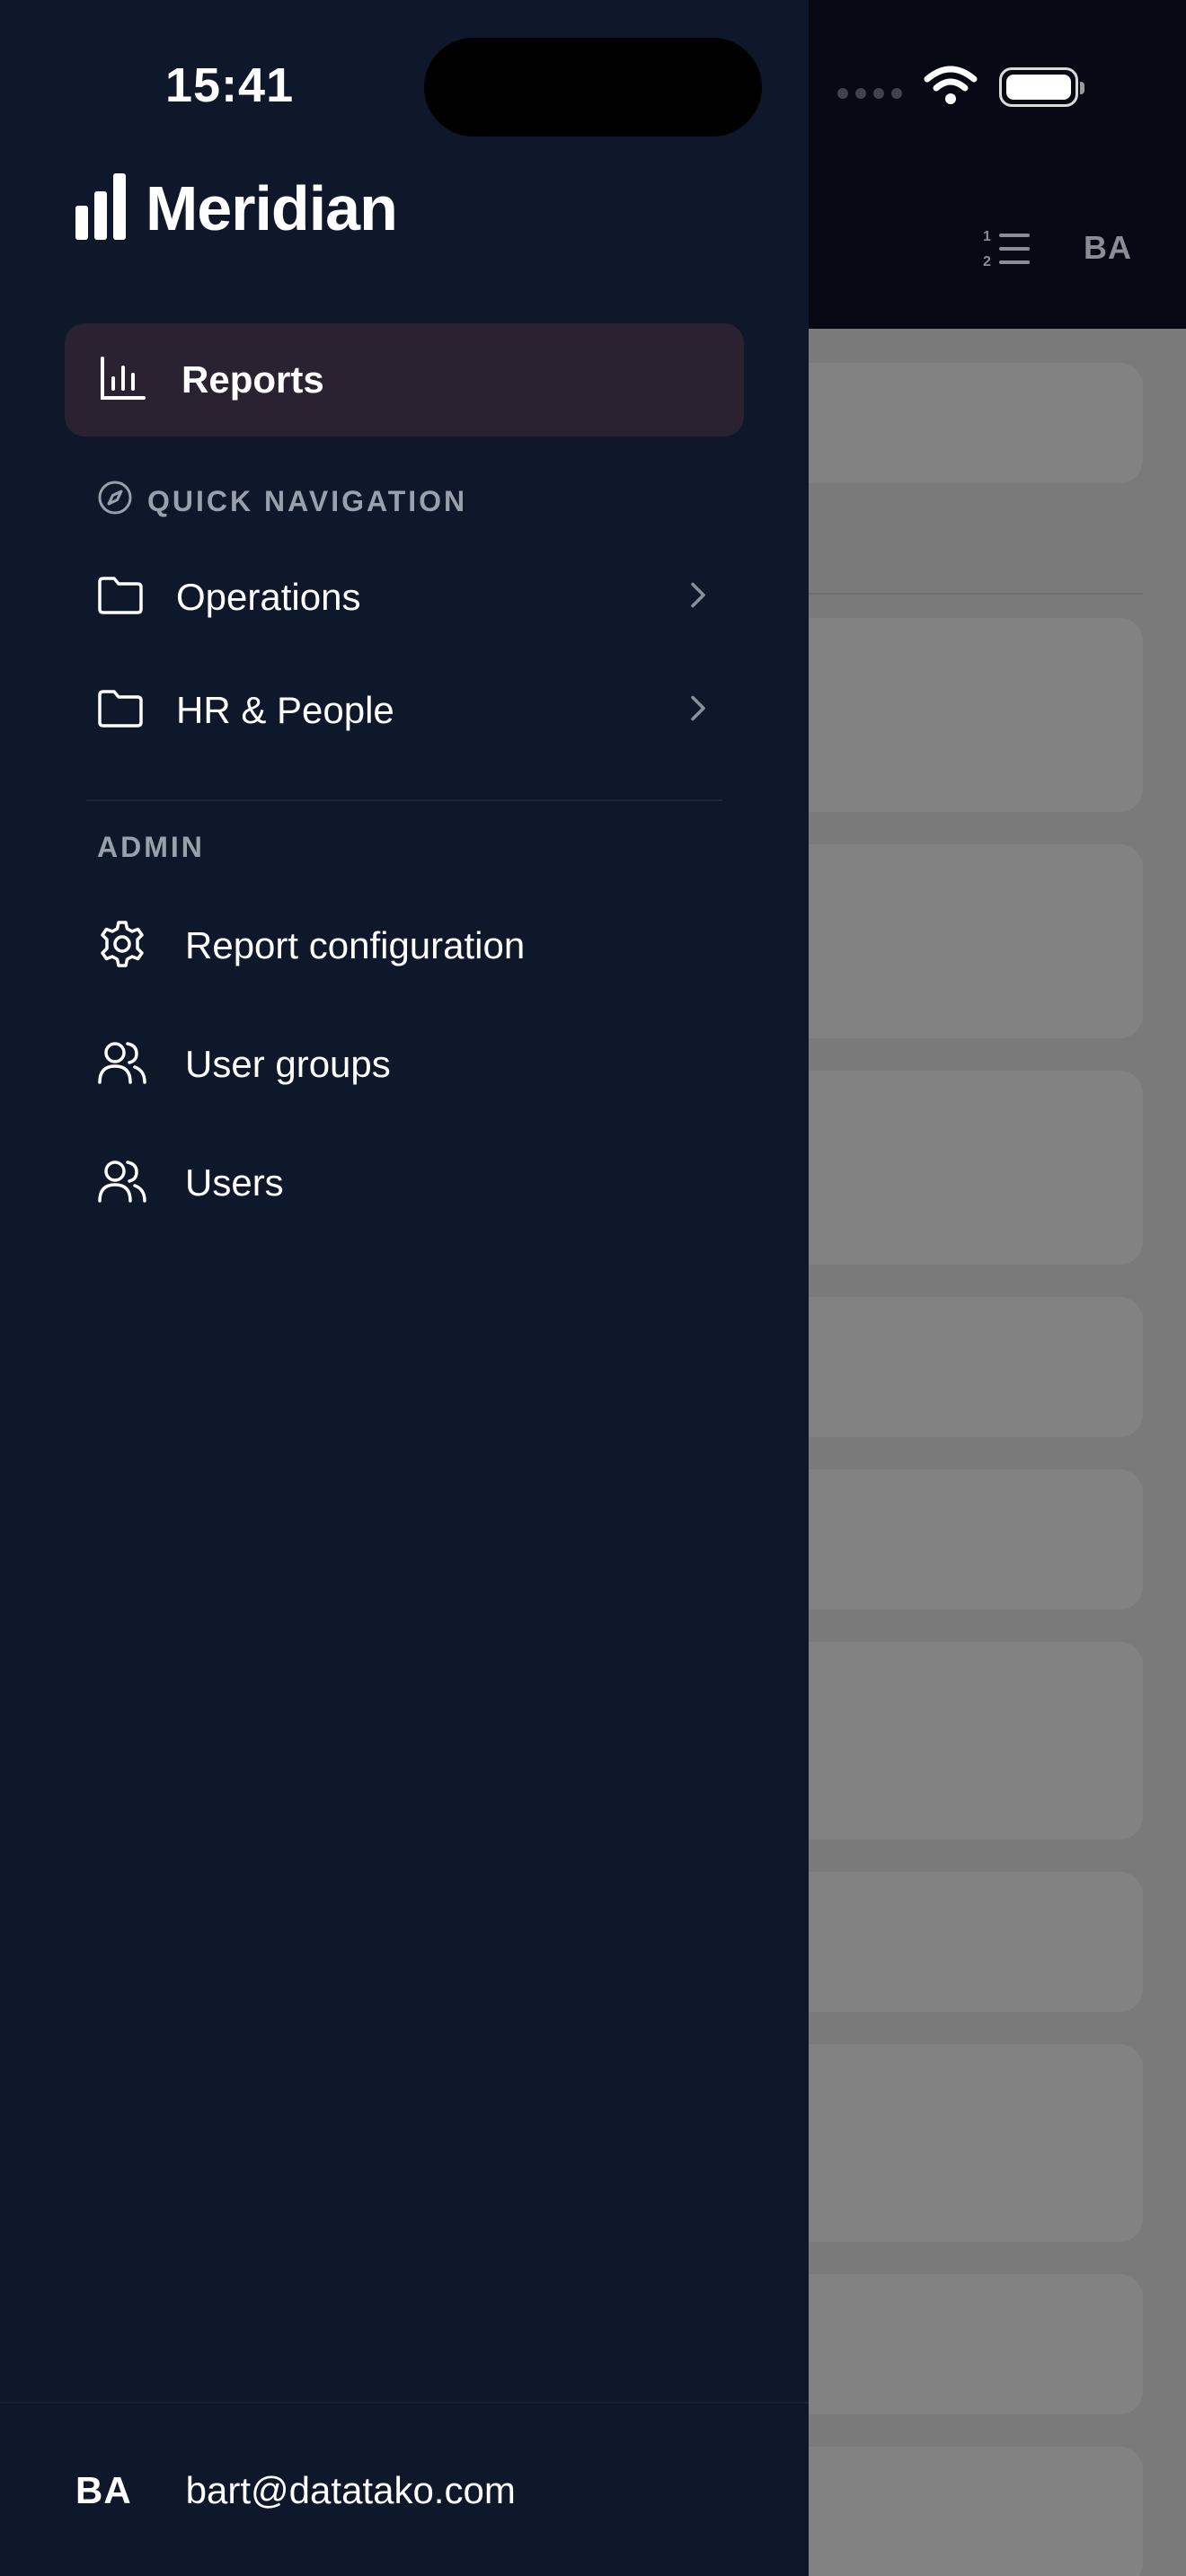 This screenshot has height=2576, width=1186. I want to click on brand-logo: Meridian, so click(236, 208).